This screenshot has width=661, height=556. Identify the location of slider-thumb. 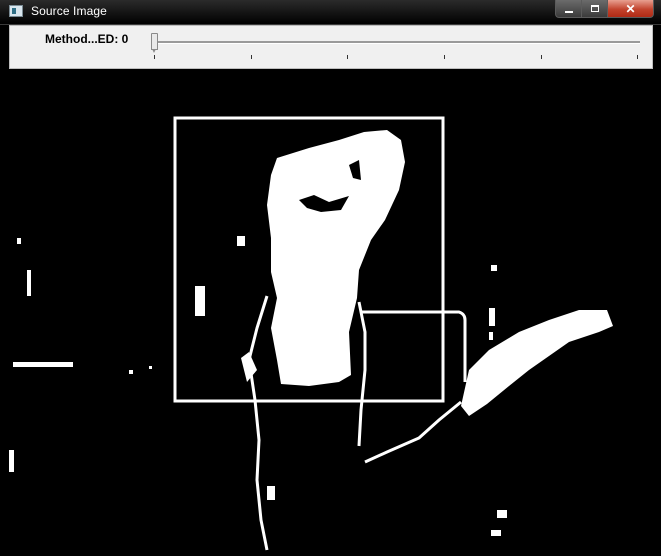
(154, 43).